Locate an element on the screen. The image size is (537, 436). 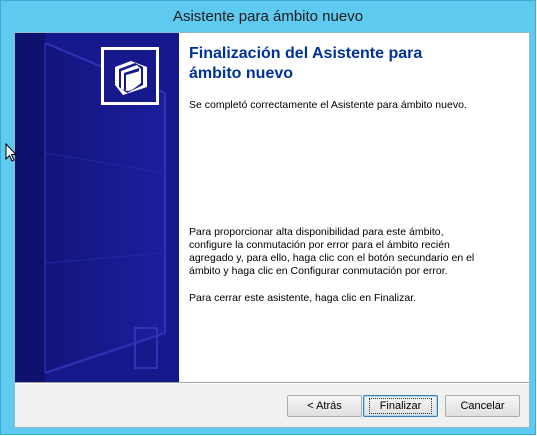
mouse-pointer-icon is located at coordinates (11, 155).